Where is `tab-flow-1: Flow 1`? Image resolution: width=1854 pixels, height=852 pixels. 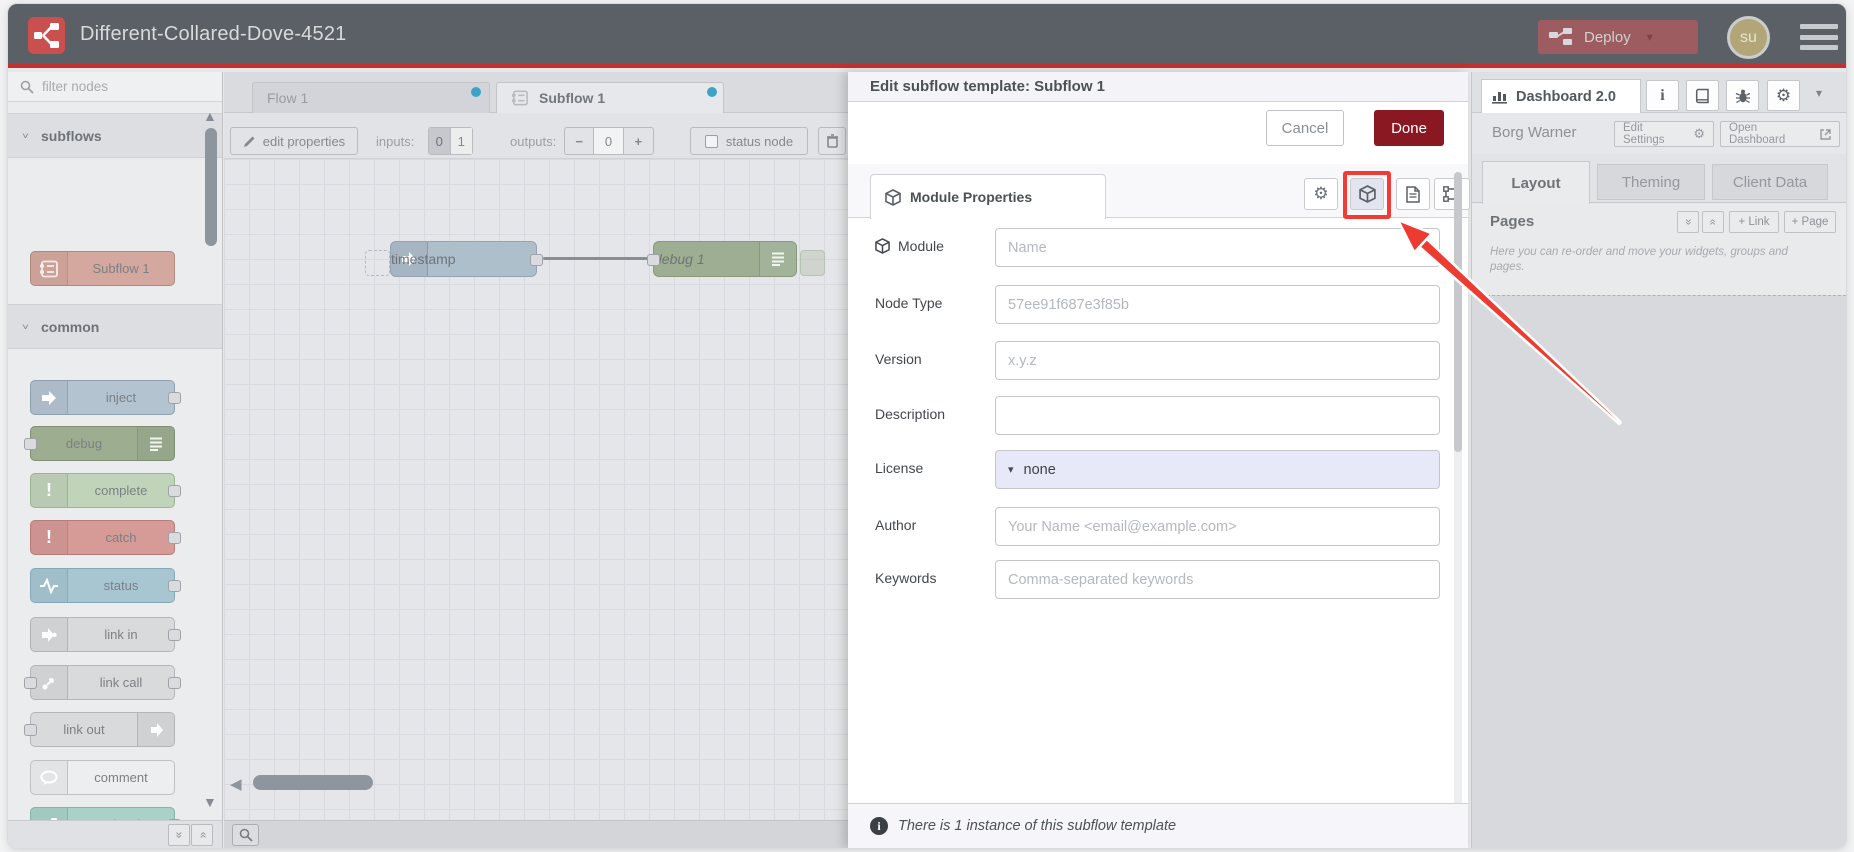
tab-flow-1: Flow 1 is located at coordinates (371, 97).